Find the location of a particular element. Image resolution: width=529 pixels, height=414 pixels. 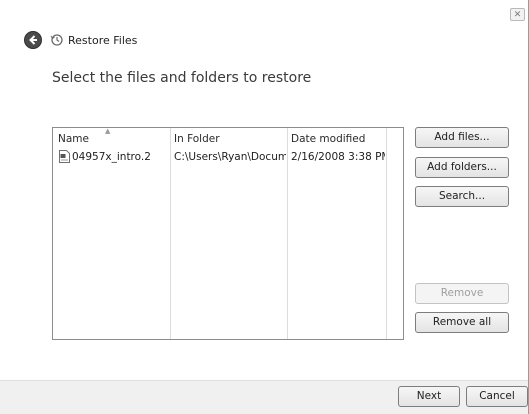

page-title: Restore Files is located at coordinates (103, 40).